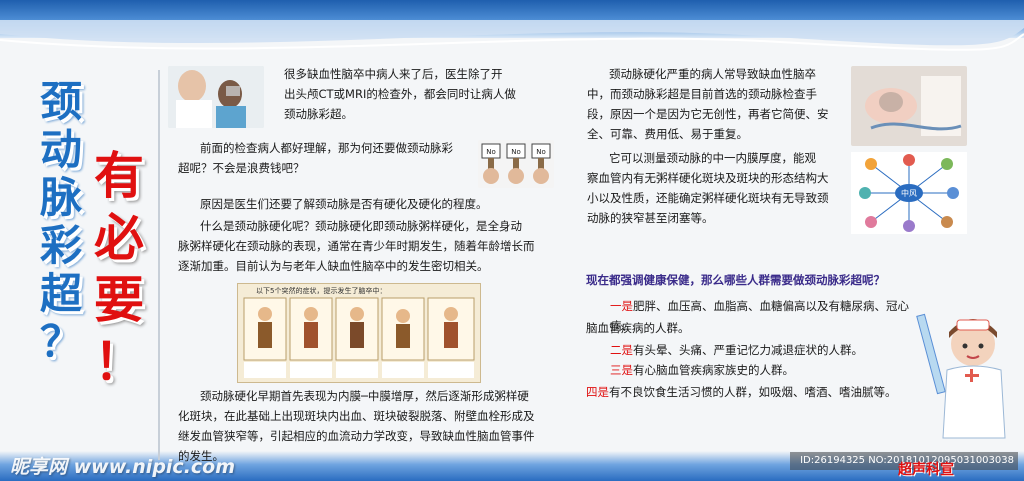 The height and width of the screenshot is (481, 1024). What do you see at coordinates (702, 94) in the screenshot?
I see `text-line: 中，而颈动脉彩超是目前首选的颈动脉检查手` at bounding box center [702, 94].